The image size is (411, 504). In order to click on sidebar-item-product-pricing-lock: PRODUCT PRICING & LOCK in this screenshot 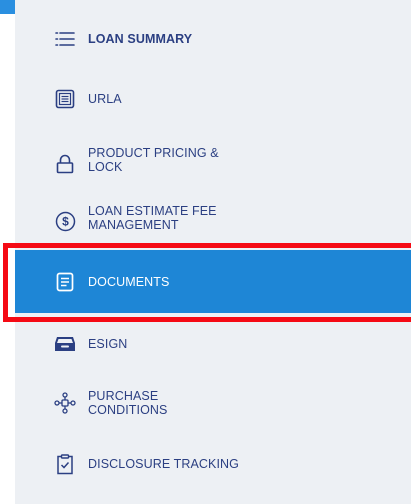, I will do `click(213, 160)`.